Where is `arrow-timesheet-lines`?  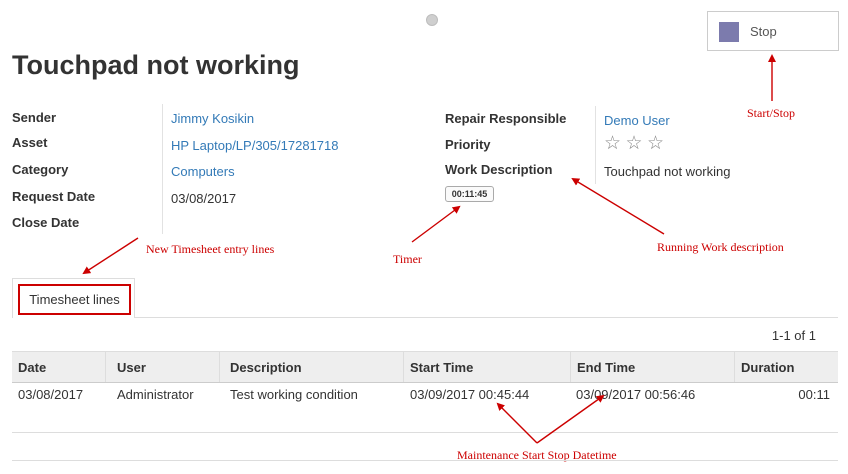 arrow-timesheet-lines is located at coordinates (110, 256).